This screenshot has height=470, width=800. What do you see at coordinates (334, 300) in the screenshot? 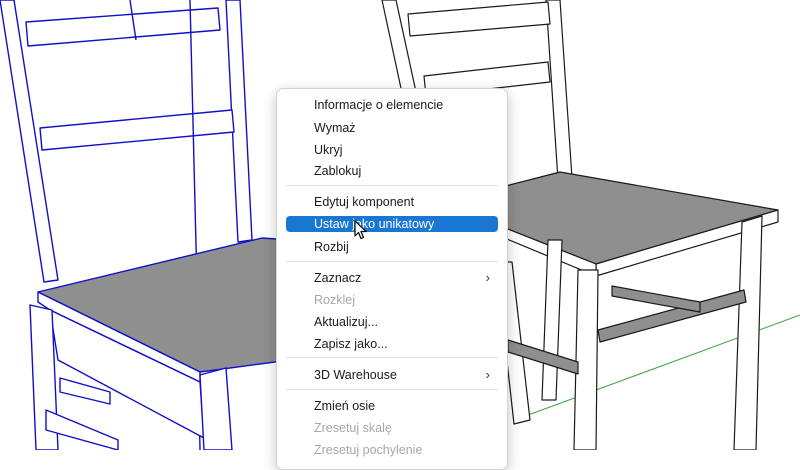
I see `menu-item-unglue: Rozklej` at bounding box center [334, 300].